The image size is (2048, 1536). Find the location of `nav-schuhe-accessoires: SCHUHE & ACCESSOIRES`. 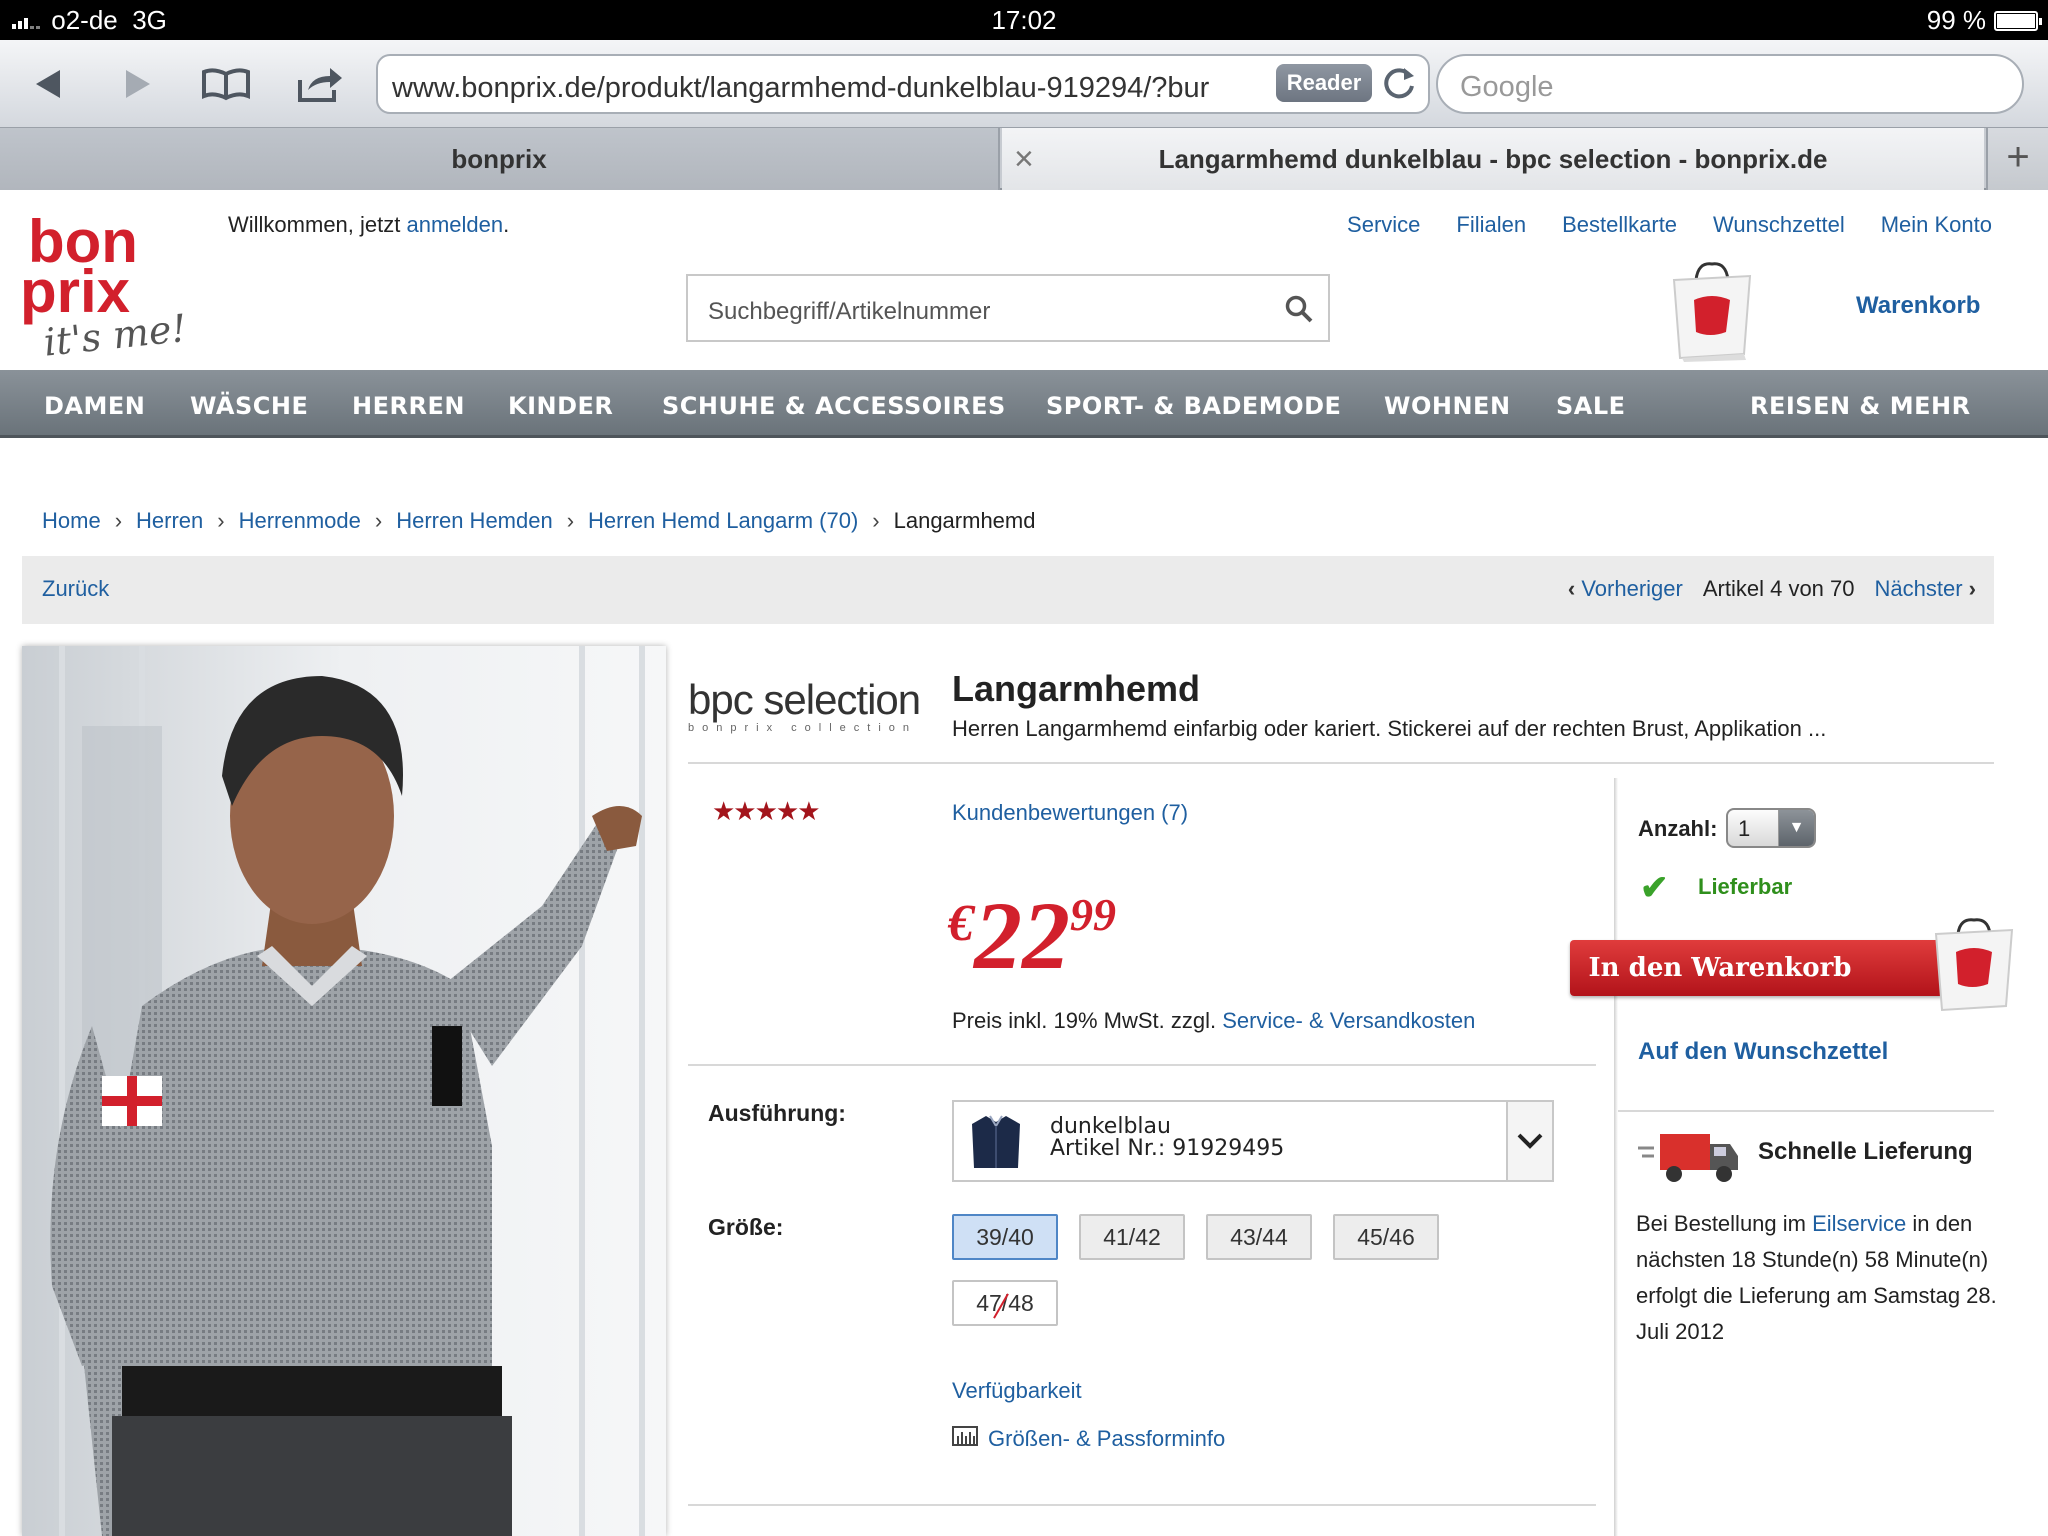

nav-schuhe-accessoires: SCHUHE & ACCESSOIRES is located at coordinates (834, 406).